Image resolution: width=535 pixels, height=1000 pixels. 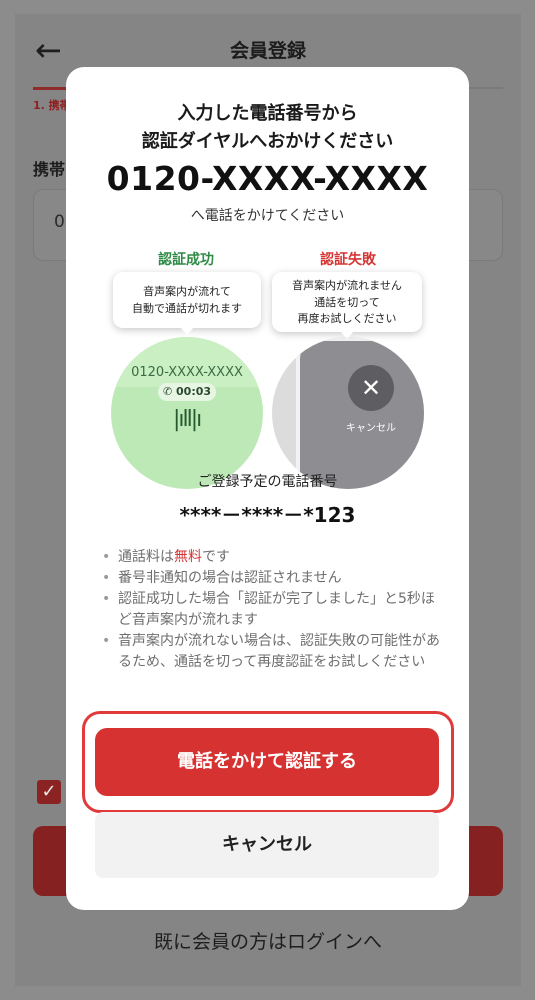 What do you see at coordinates (267, 845) in the screenshot?
I see `cancel-button: キャンセル` at bounding box center [267, 845].